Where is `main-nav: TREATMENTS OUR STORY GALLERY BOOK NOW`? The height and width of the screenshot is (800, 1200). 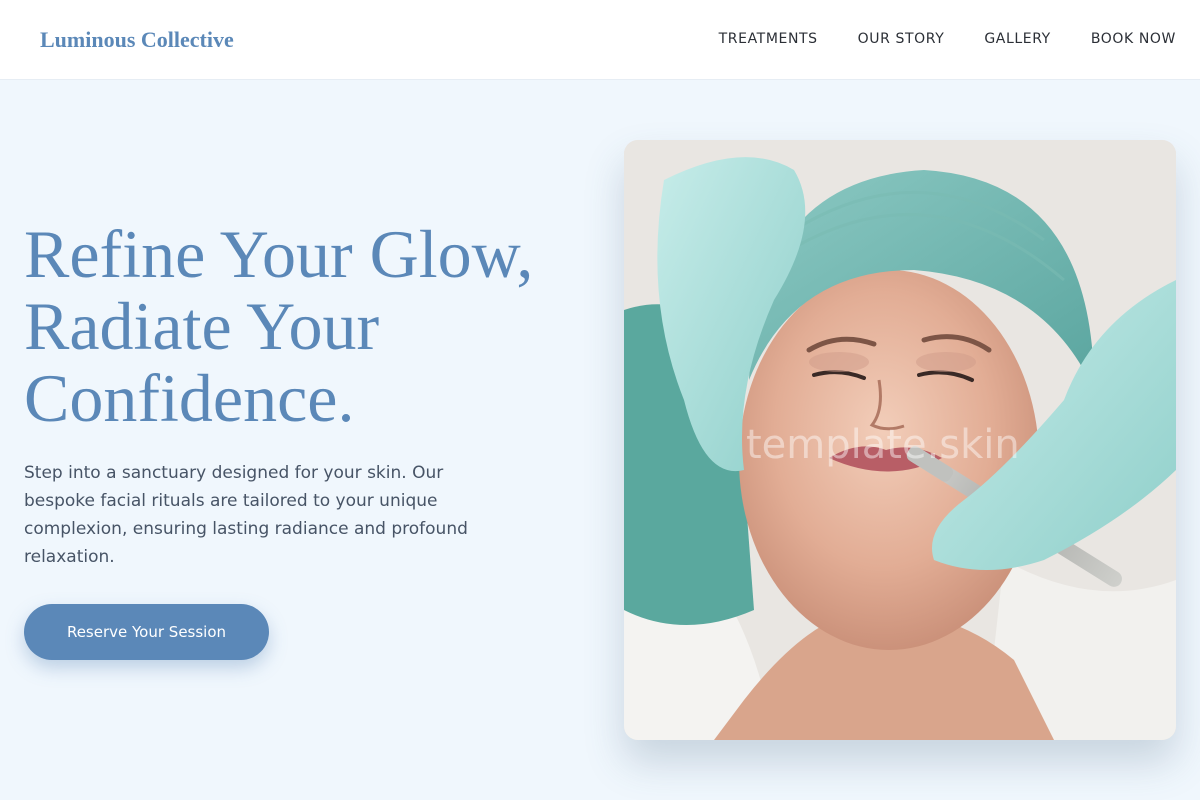 main-nav: TREATMENTS OUR STORY GALLERY BOOK NOW is located at coordinates (947, 39).